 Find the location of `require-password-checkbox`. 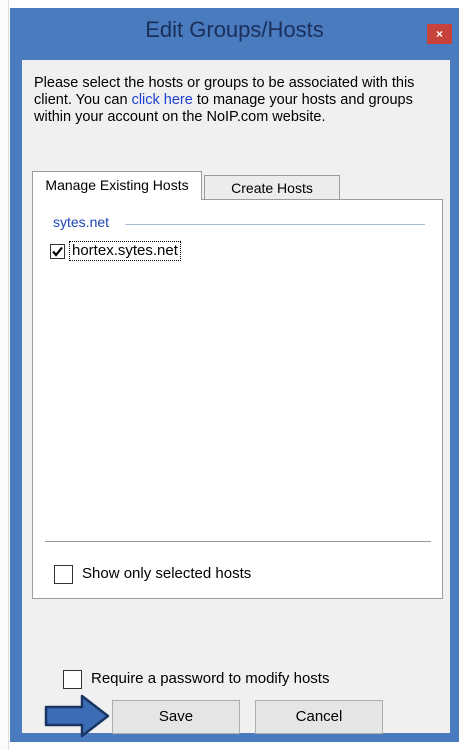

require-password-checkbox is located at coordinates (72, 679).